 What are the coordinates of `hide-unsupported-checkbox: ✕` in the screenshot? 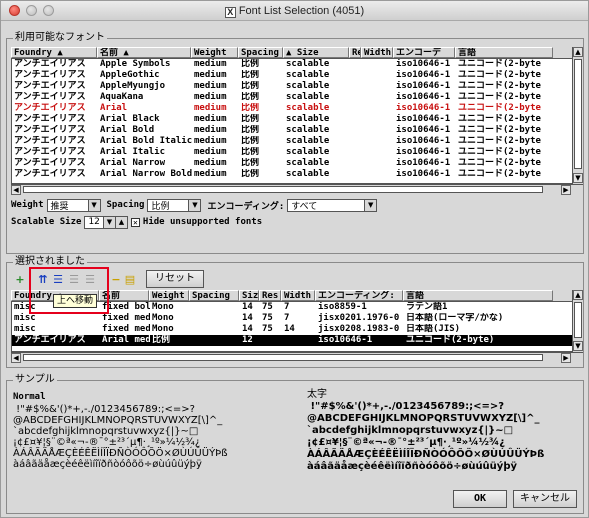 It's located at (135, 222).